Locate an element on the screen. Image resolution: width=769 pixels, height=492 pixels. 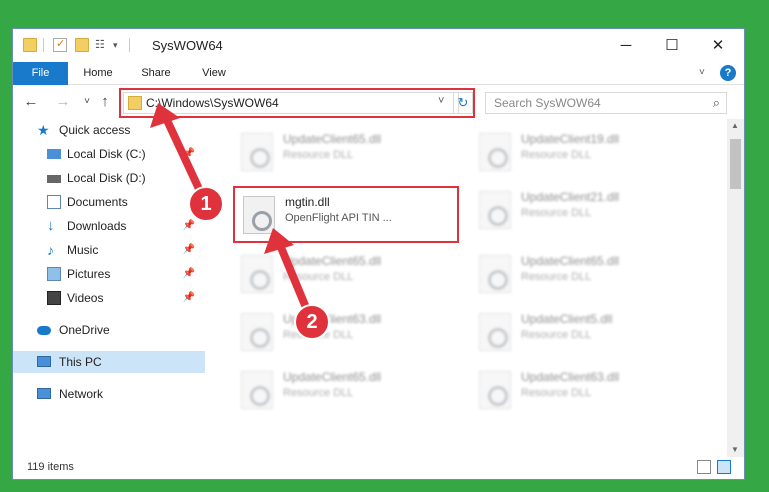
title-bar: ✓ ☷ ▾ SysWOW64 ─ ☐ ✕ is located at coordinates (378, 45).